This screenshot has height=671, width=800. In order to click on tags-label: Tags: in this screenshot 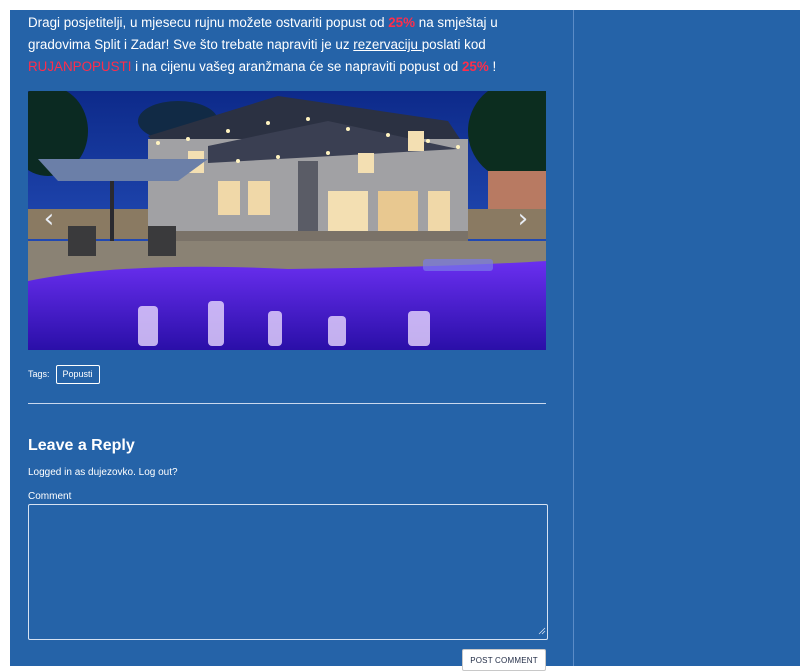, I will do `click(39, 374)`.